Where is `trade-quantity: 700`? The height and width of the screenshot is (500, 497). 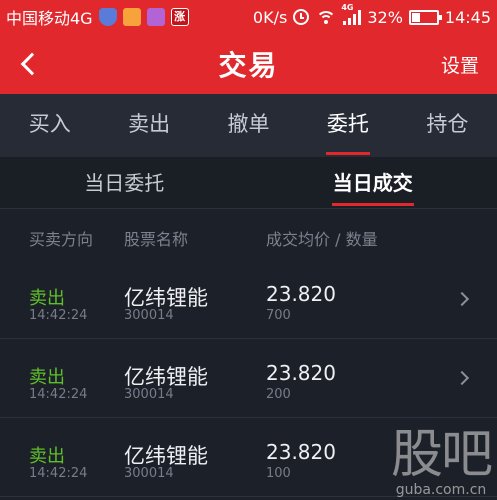 trade-quantity: 700 is located at coordinates (278, 315).